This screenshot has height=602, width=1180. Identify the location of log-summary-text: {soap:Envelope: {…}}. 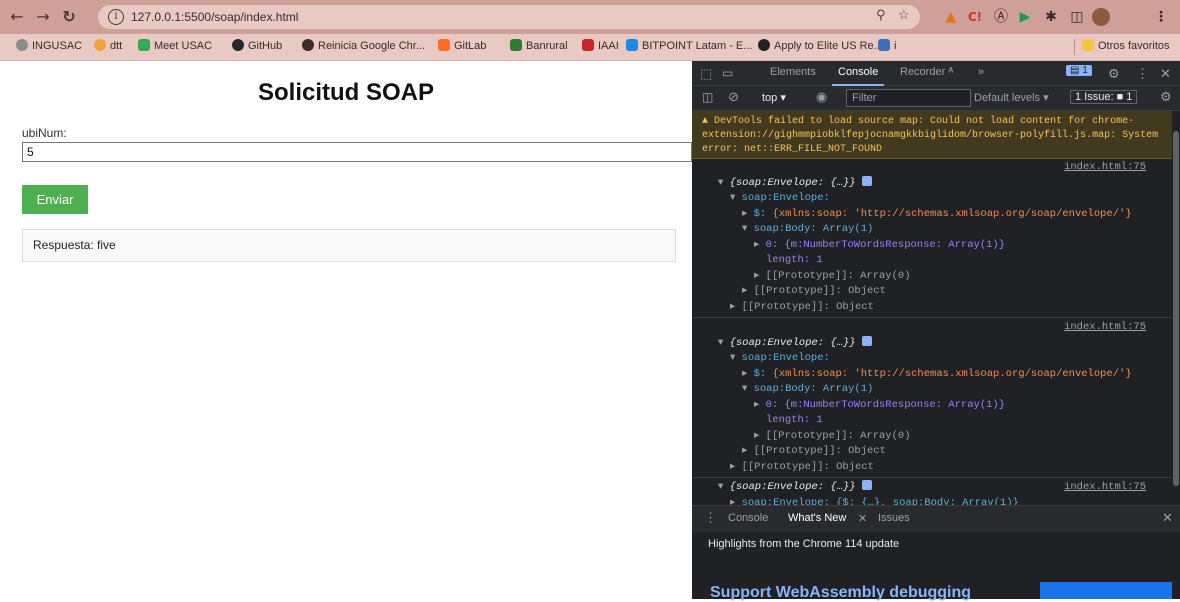
(792, 342).